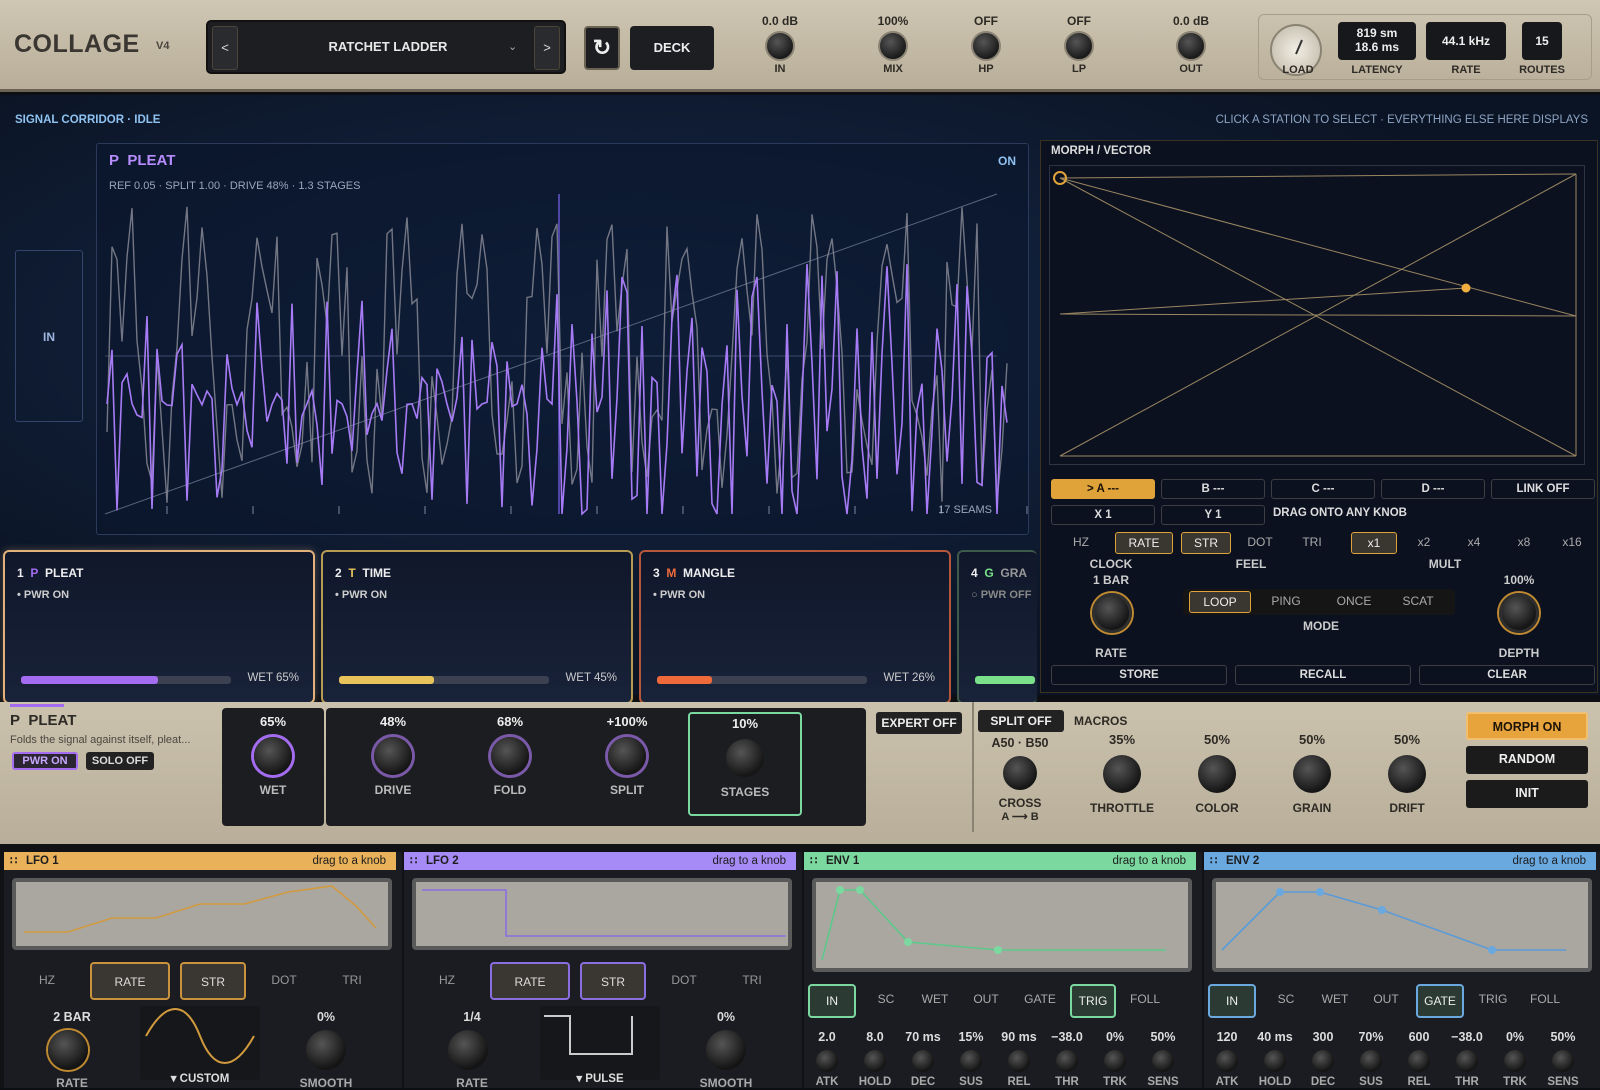 Image resolution: width=1600 pixels, height=1090 pixels. What do you see at coordinates (1519, 613) in the screenshot?
I see `morph-depth-knob` at bounding box center [1519, 613].